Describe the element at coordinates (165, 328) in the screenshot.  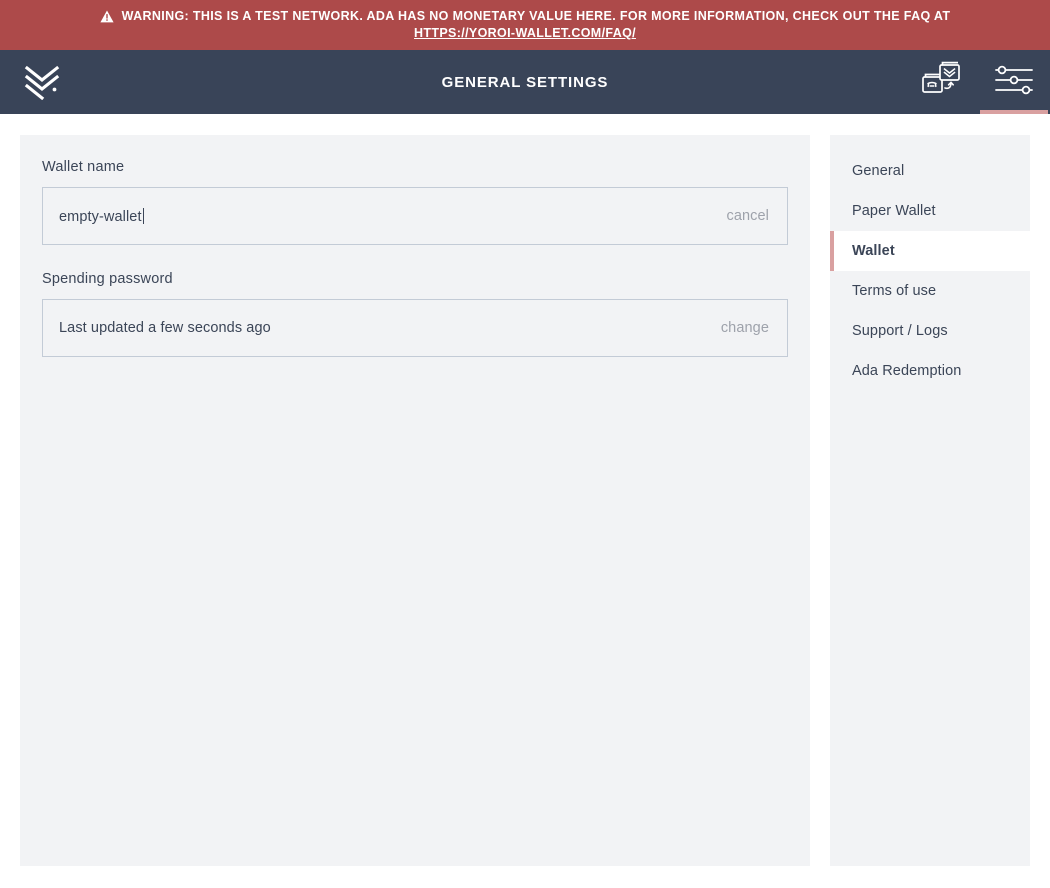
I see `spending-password-status: Last updated a few seconds ago` at that location.